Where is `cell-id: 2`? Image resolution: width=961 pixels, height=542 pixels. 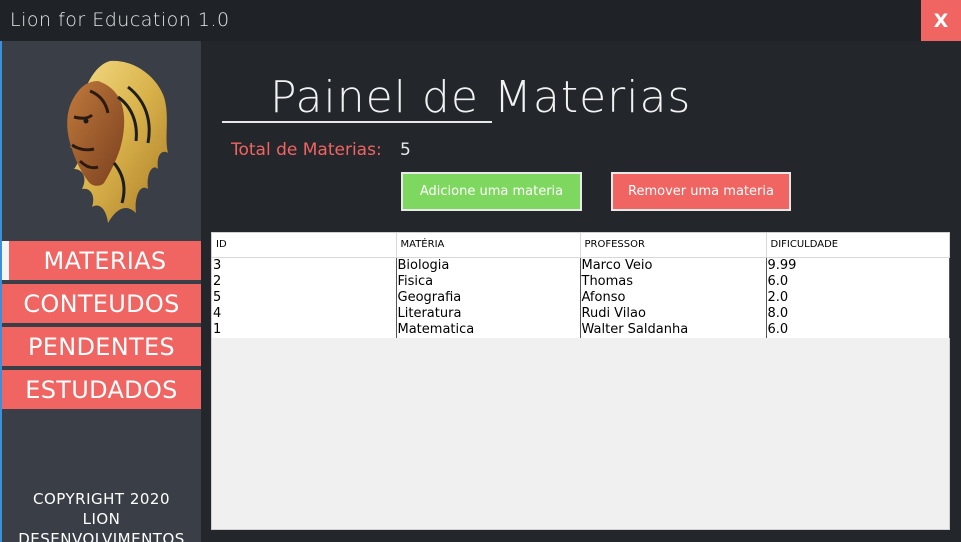
cell-id: 2 is located at coordinates (304, 281).